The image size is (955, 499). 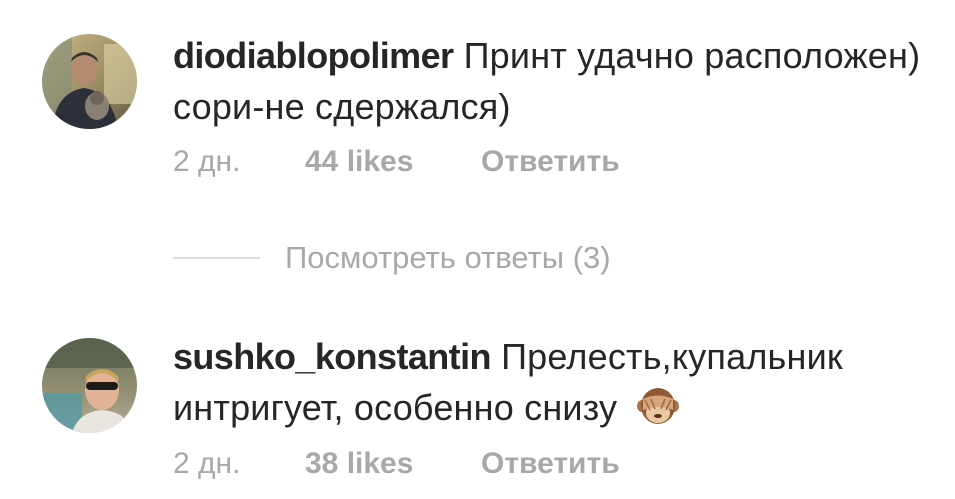 What do you see at coordinates (332, 356) in the screenshot?
I see `comment-username: sushko_konstantin` at bounding box center [332, 356].